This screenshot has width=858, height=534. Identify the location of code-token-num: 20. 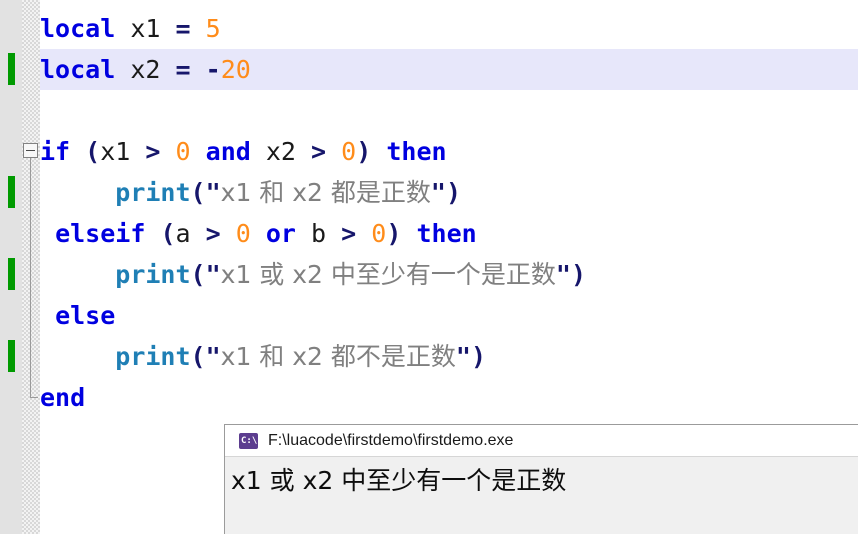
(235, 69).